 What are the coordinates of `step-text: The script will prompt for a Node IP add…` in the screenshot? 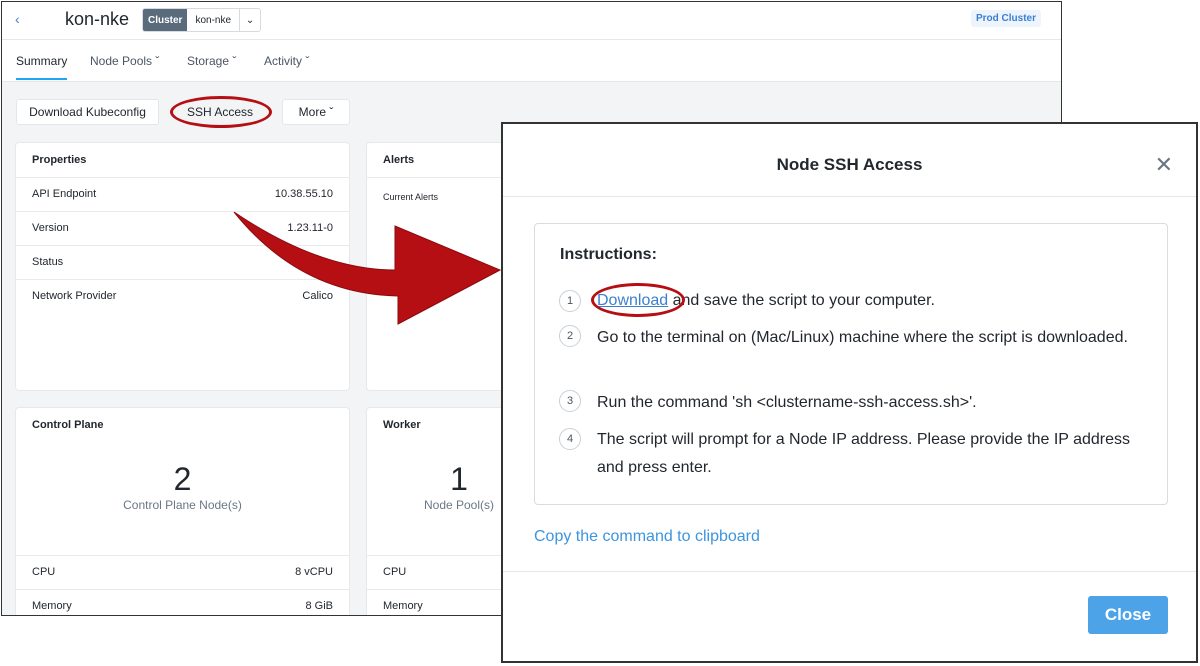 It's located at (864, 453).